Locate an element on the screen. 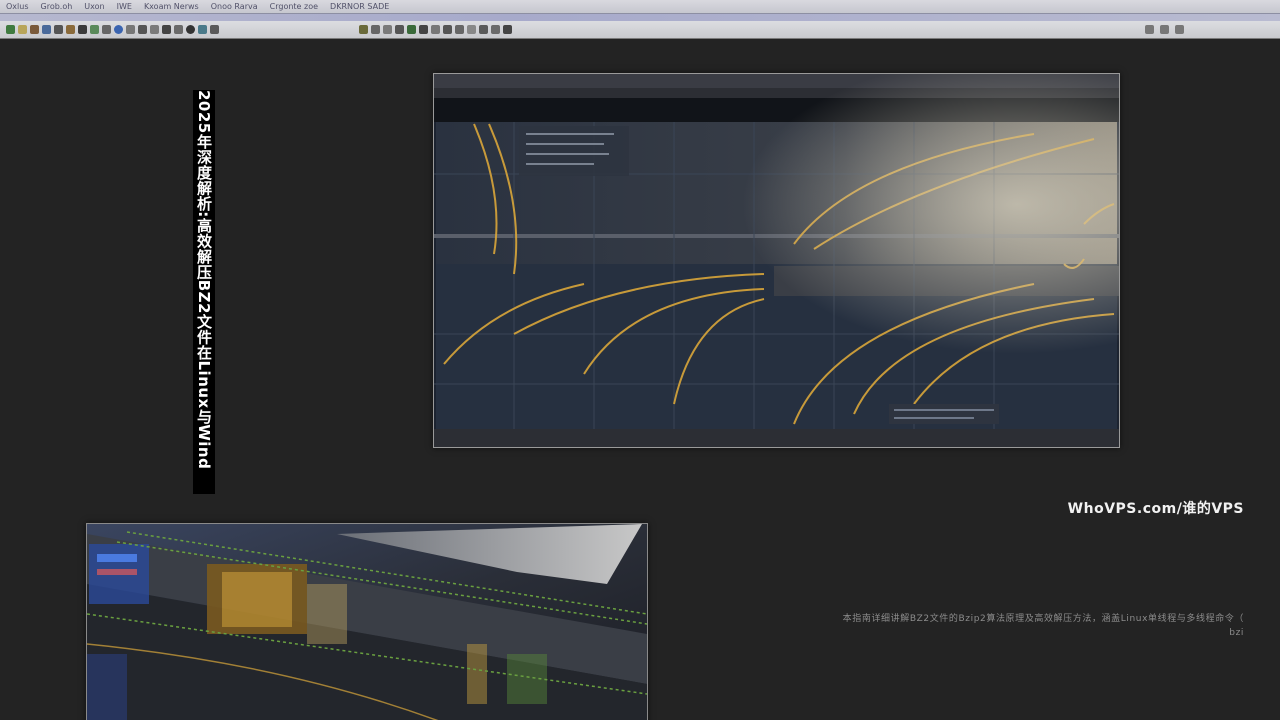  site-watermark-label: WhoVPS.com/谁的VPS is located at coordinates (1156, 508).